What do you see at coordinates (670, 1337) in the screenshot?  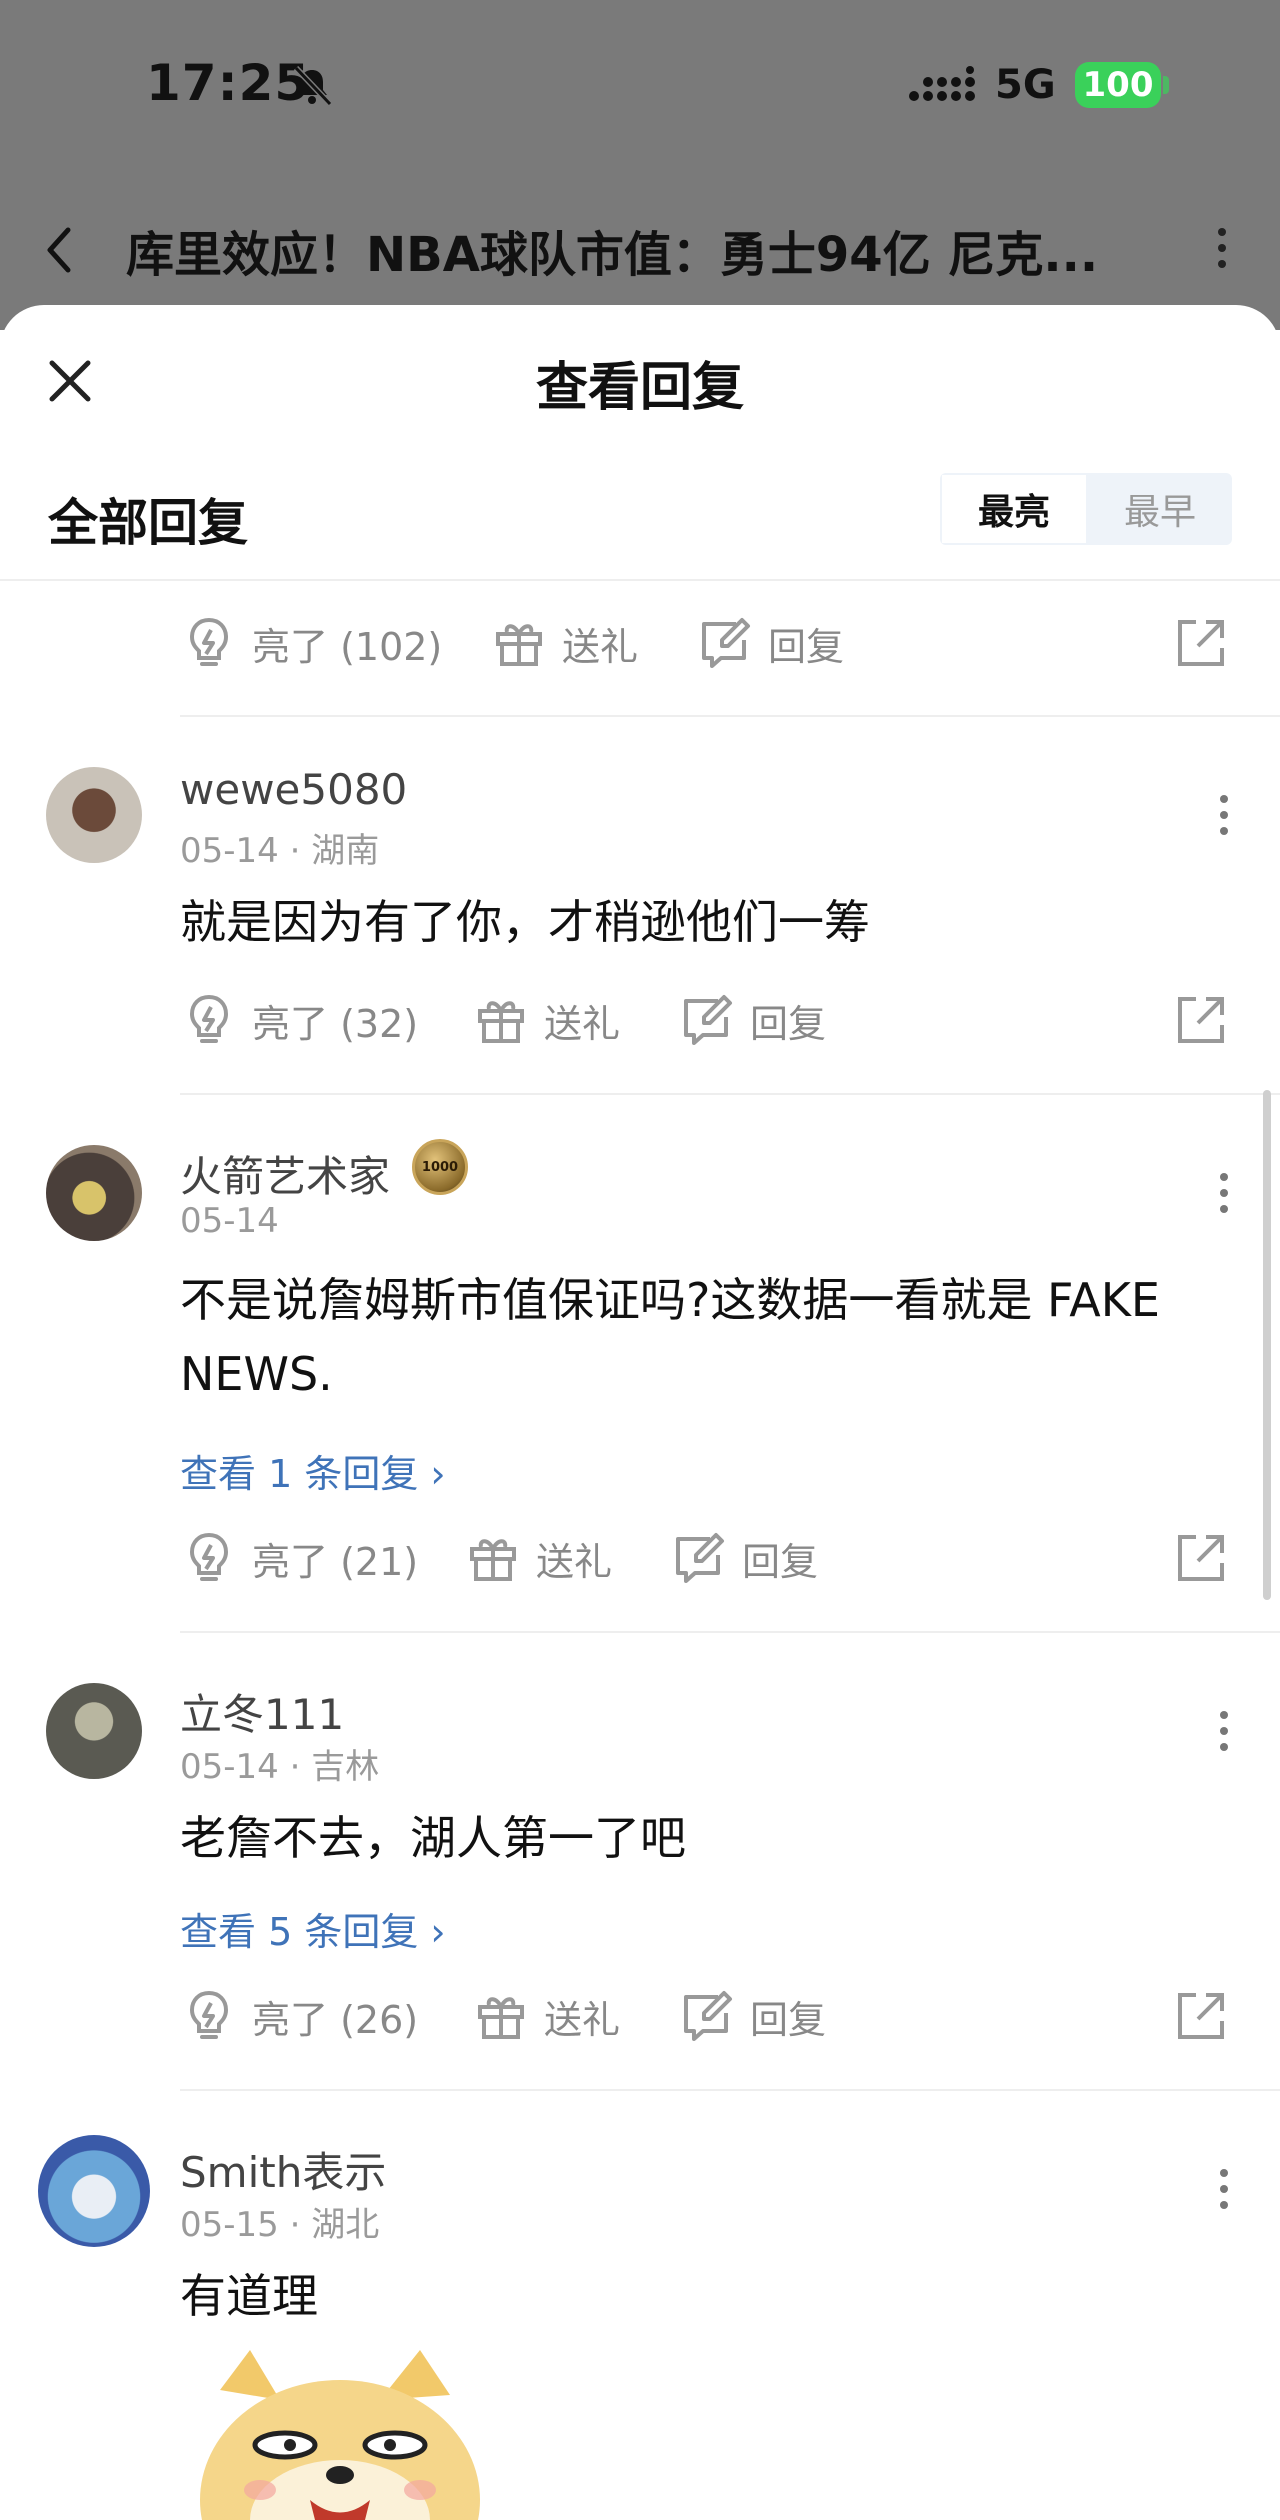 I see `comment-text: 不是说詹姆斯市值保证吗?这数据一看就是 FAKE NEWS.` at bounding box center [670, 1337].